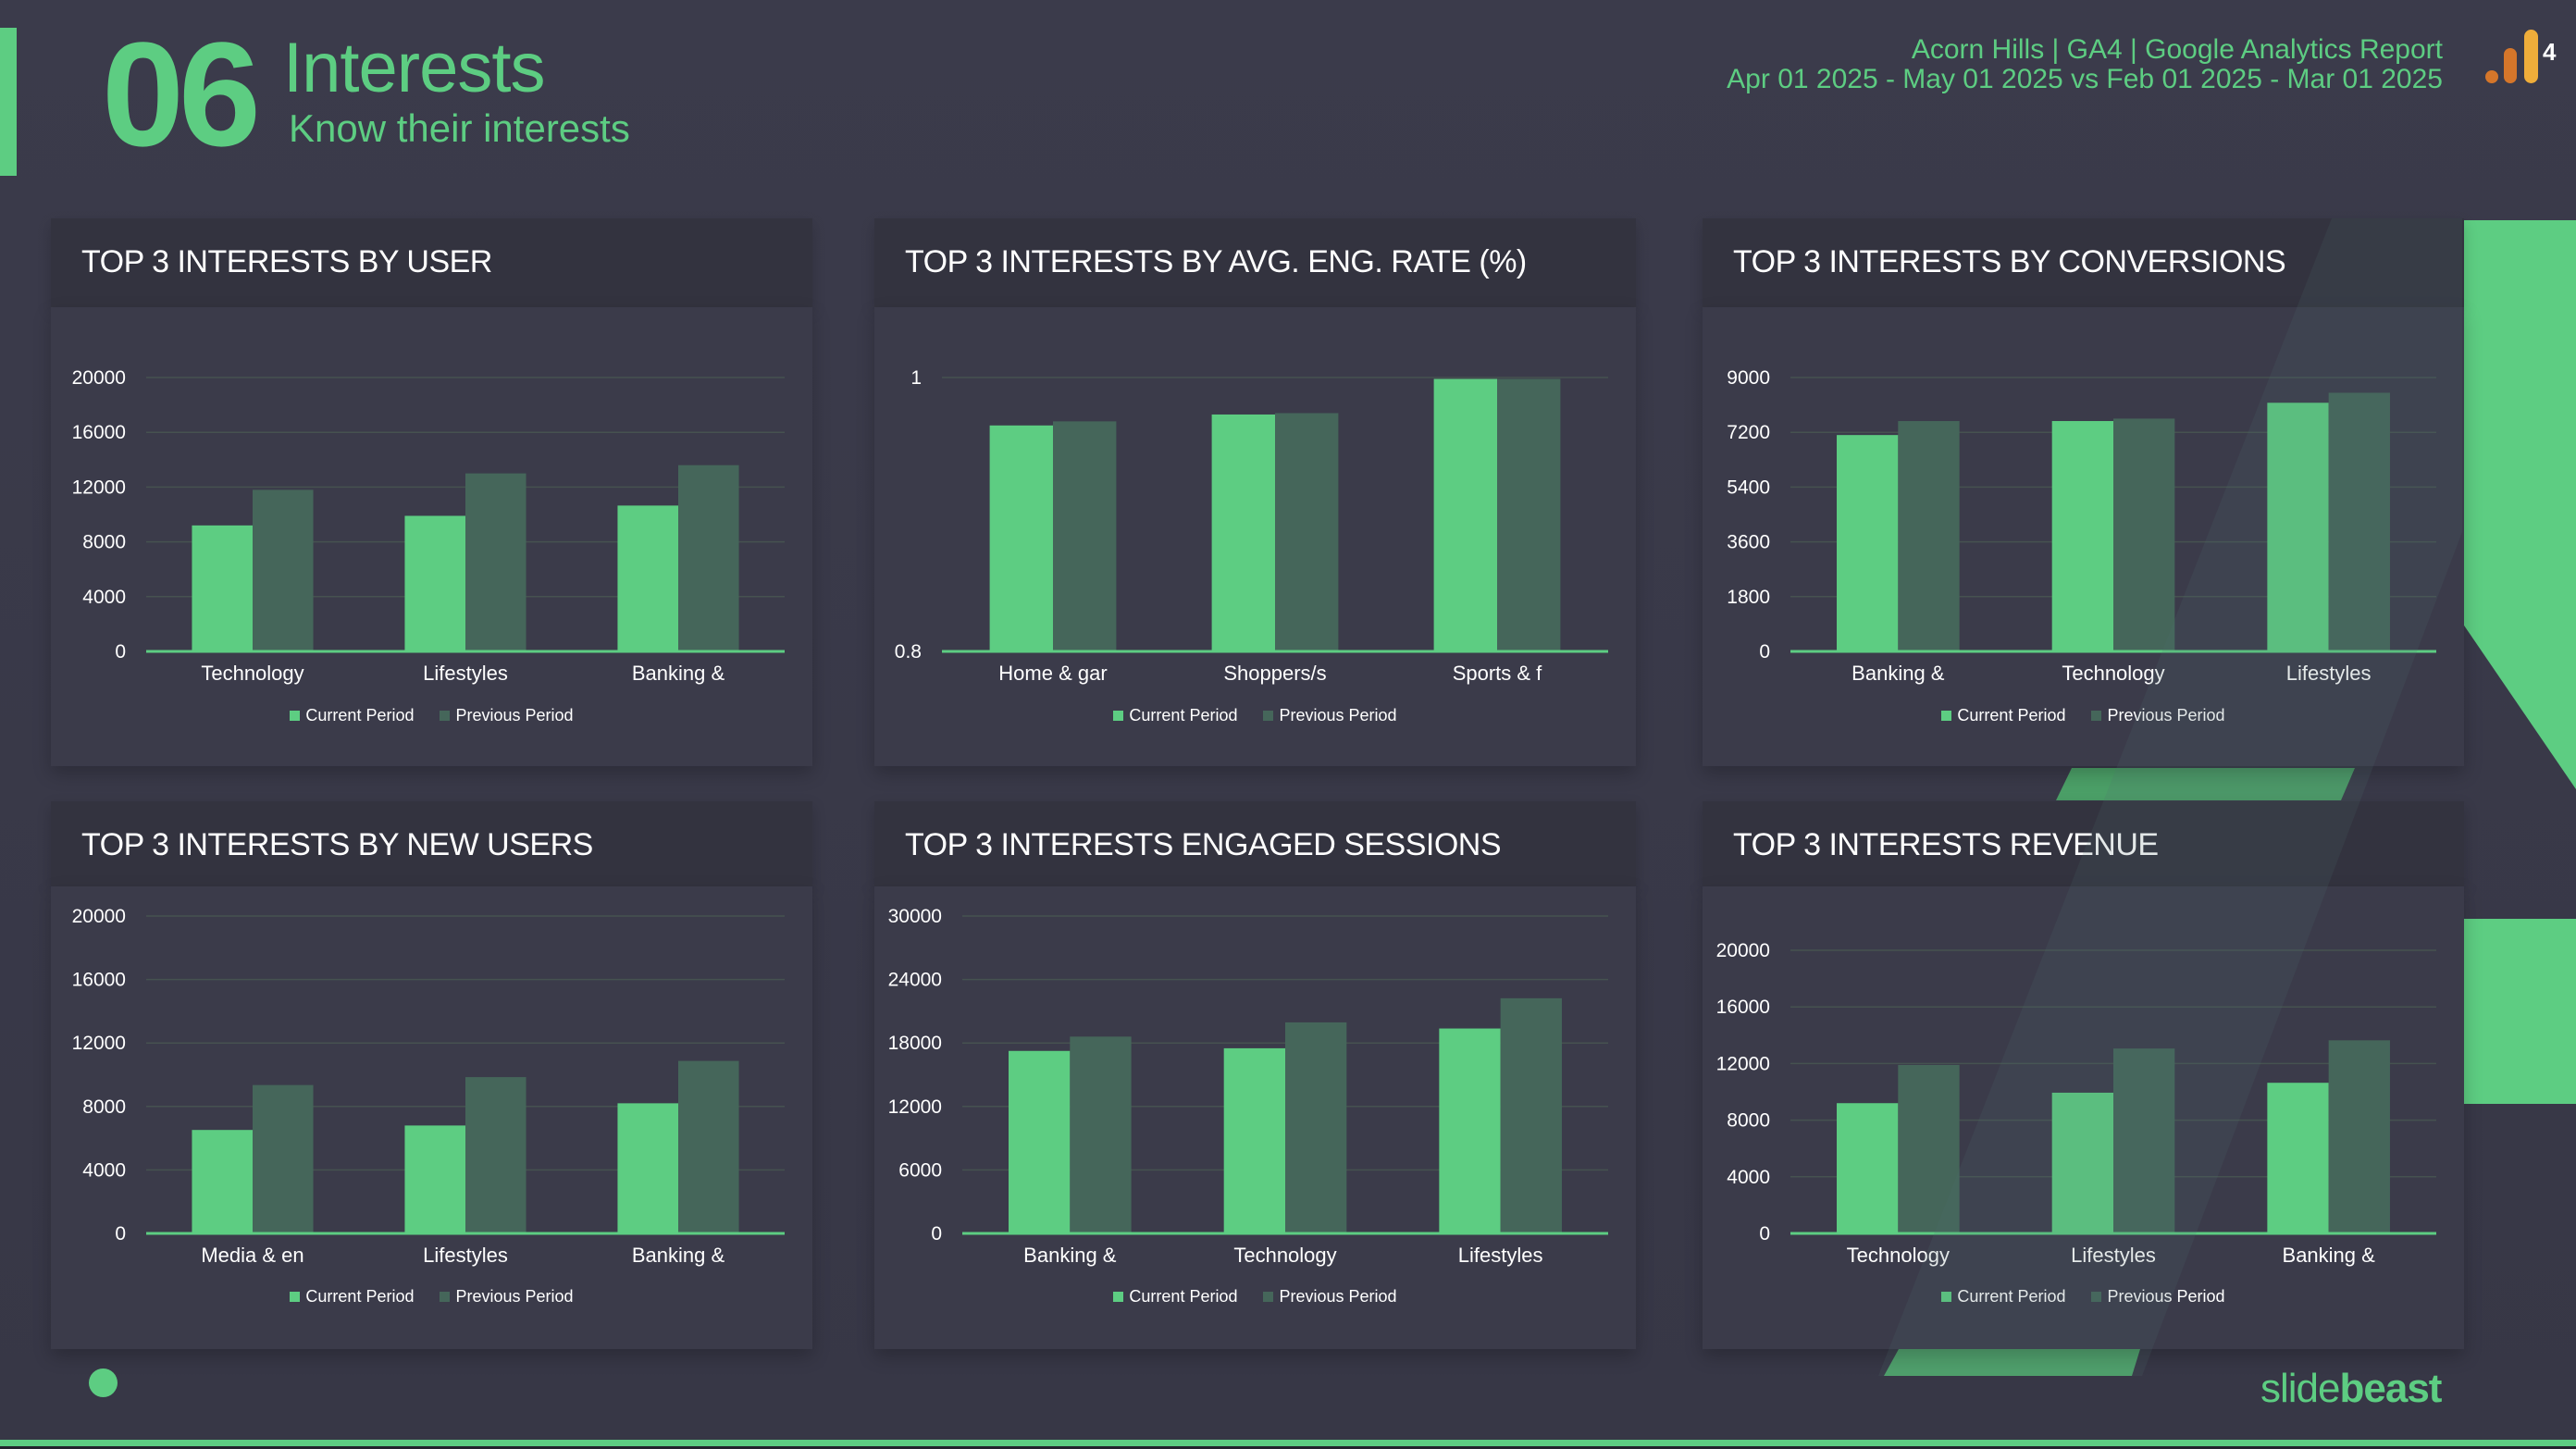  Describe the element at coordinates (1946, 844) in the screenshot. I see `chart-title: TOP 3 INTERESTS REVENUE` at that location.